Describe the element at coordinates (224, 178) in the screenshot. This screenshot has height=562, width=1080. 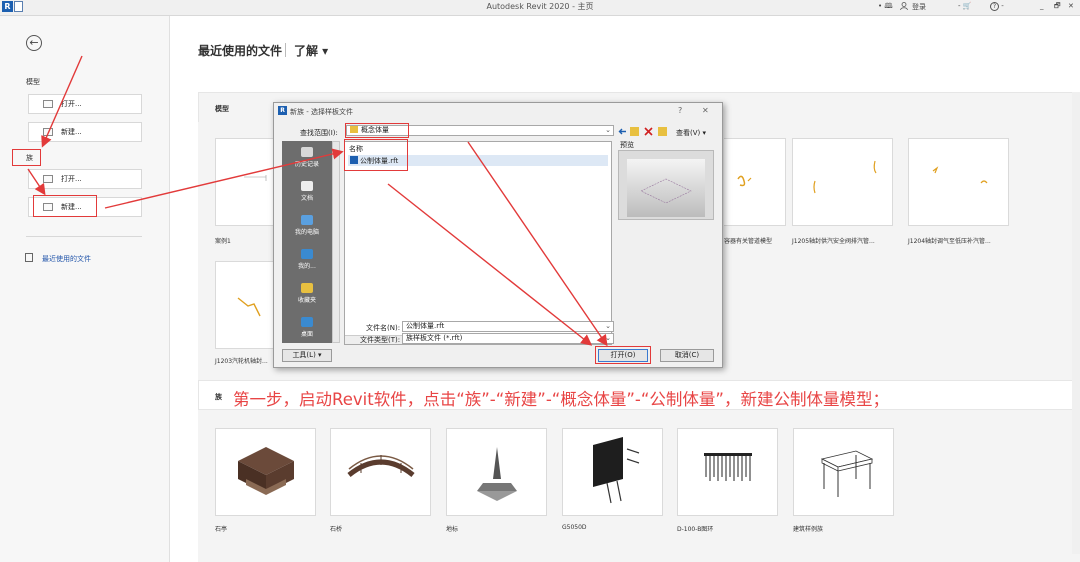
I see `arrow-to-dialog` at that location.